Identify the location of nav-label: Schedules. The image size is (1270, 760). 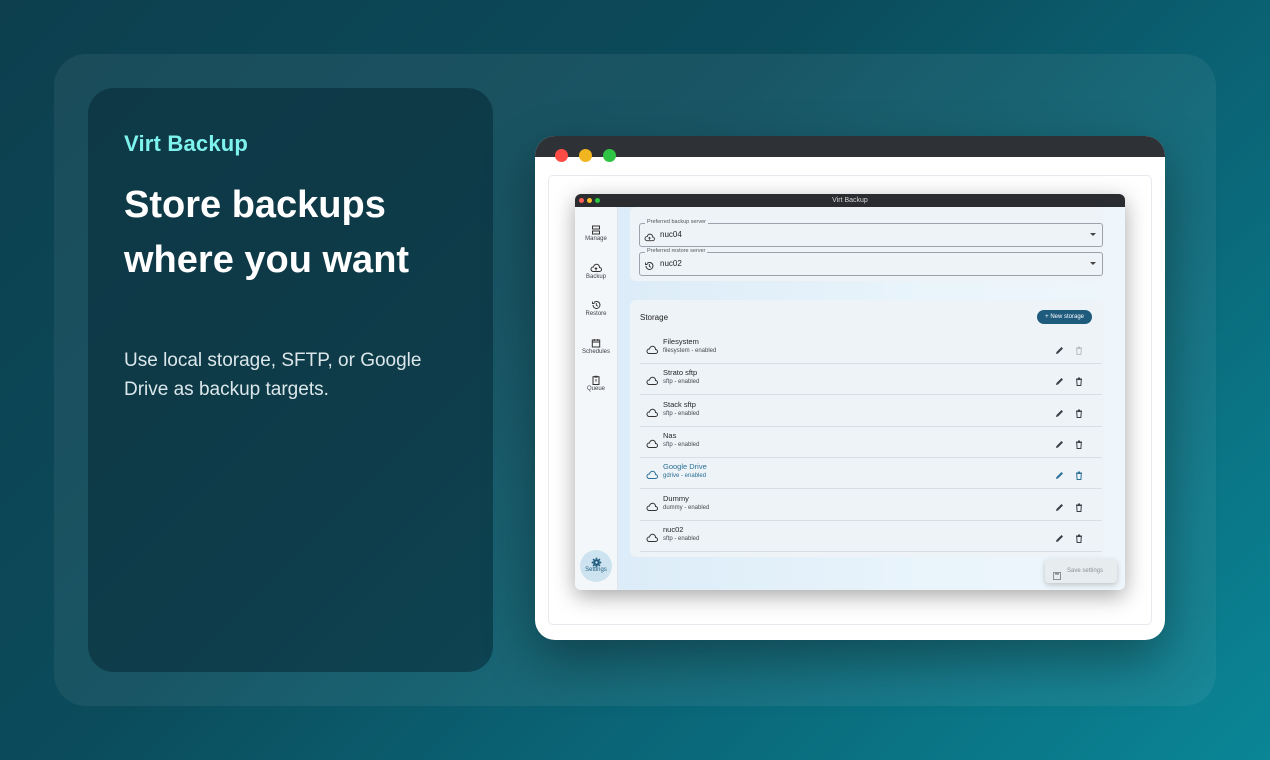
(596, 352).